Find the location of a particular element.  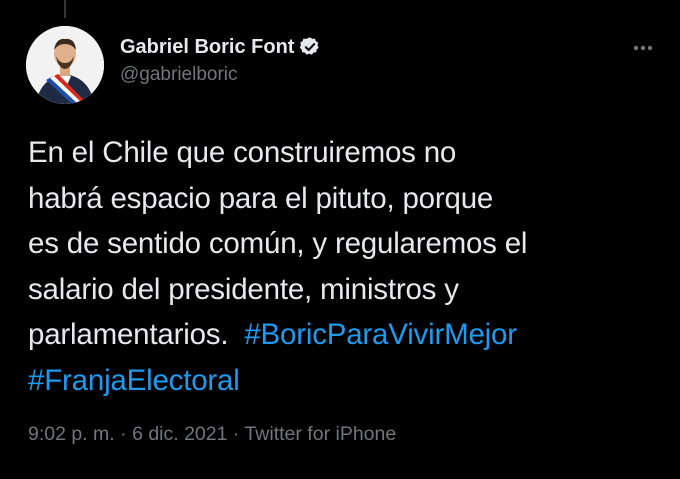

display-name: Gabriel Boric Font is located at coordinates (207, 47).